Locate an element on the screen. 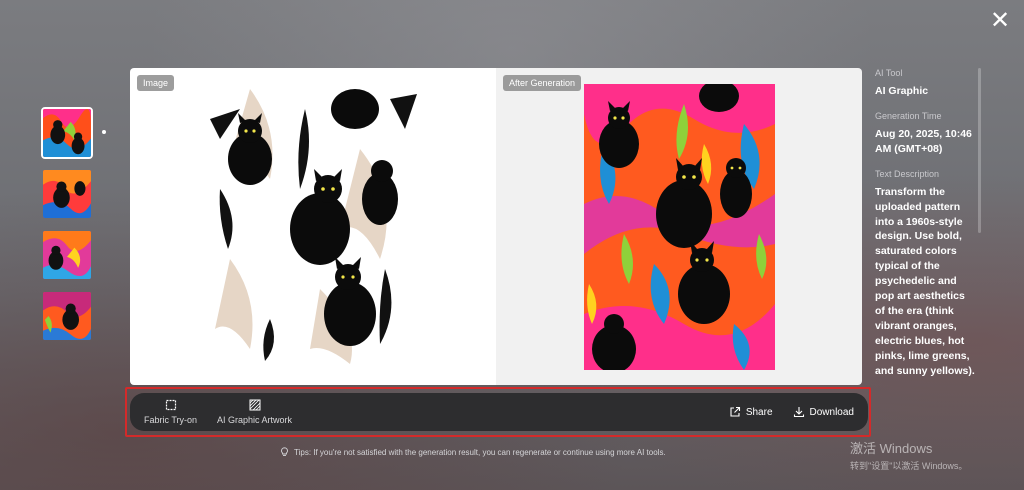 This screenshot has width=1024, height=490. fabric-tryon-icon is located at coordinates (170, 405).